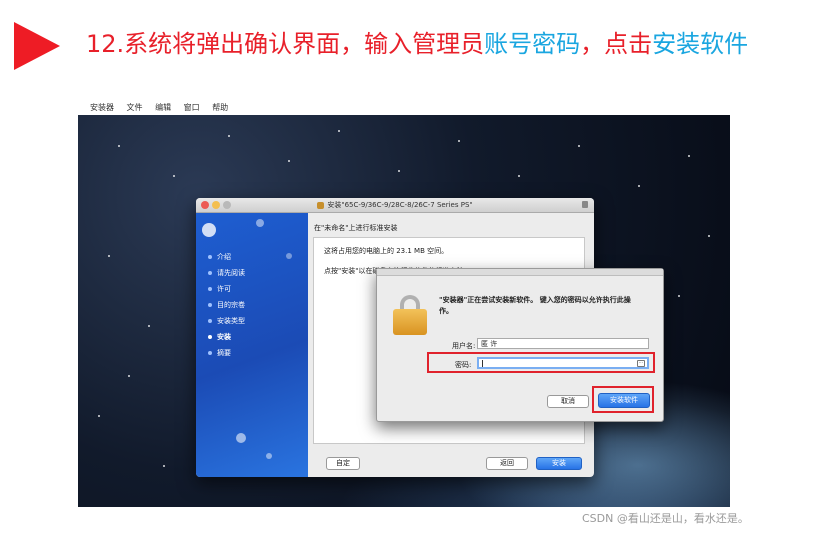 This screenshot has height=533, width=820. Describe the element at coordinates (226, 273) in the screenshot. I see `step-readme: 请先阅读` at that location.